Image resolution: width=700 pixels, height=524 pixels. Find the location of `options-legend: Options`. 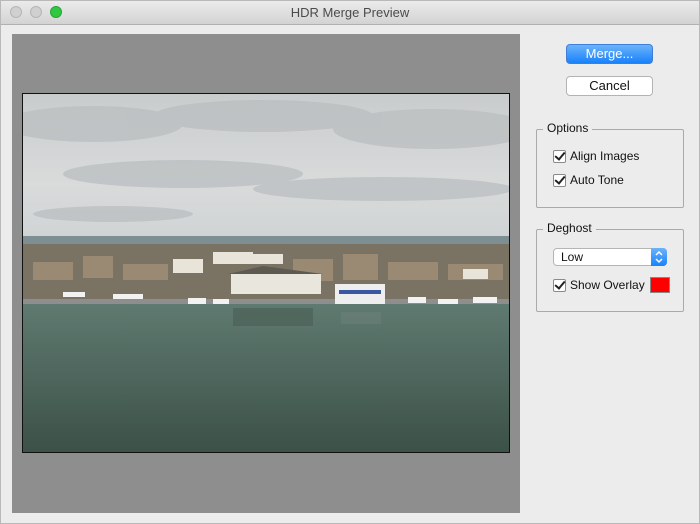

options-legend: Options is located at coordinates (568, 128).